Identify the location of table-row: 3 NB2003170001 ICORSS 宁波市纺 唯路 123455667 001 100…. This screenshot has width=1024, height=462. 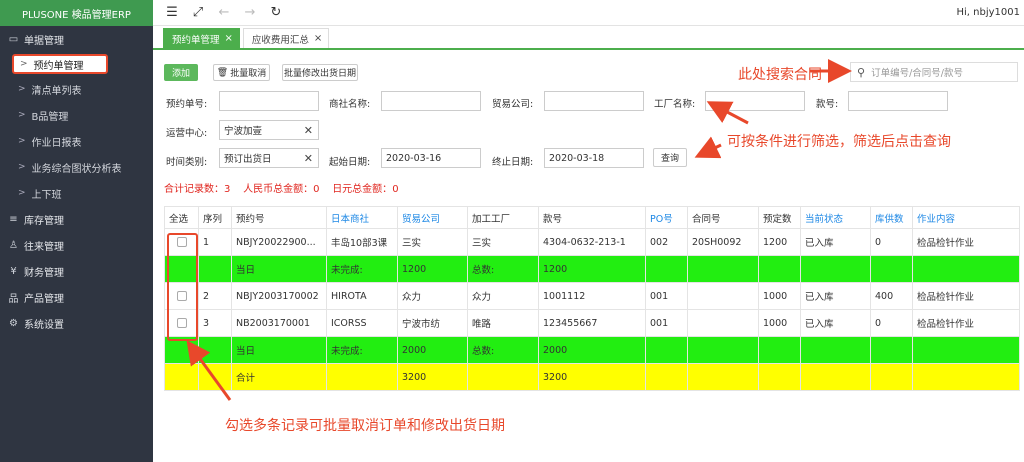
(592, 323).